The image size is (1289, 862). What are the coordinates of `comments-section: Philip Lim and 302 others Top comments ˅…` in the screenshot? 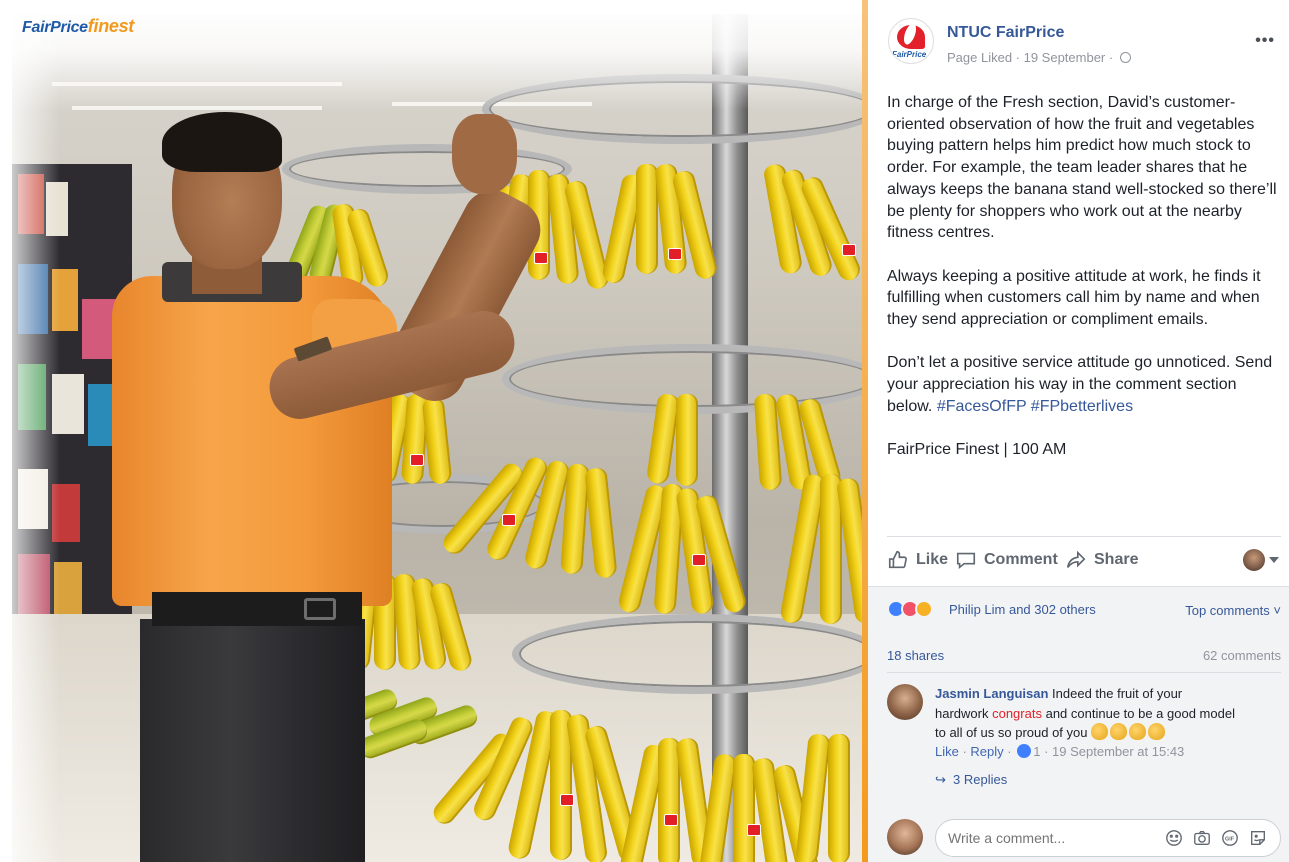 It's located at (1078, 724).